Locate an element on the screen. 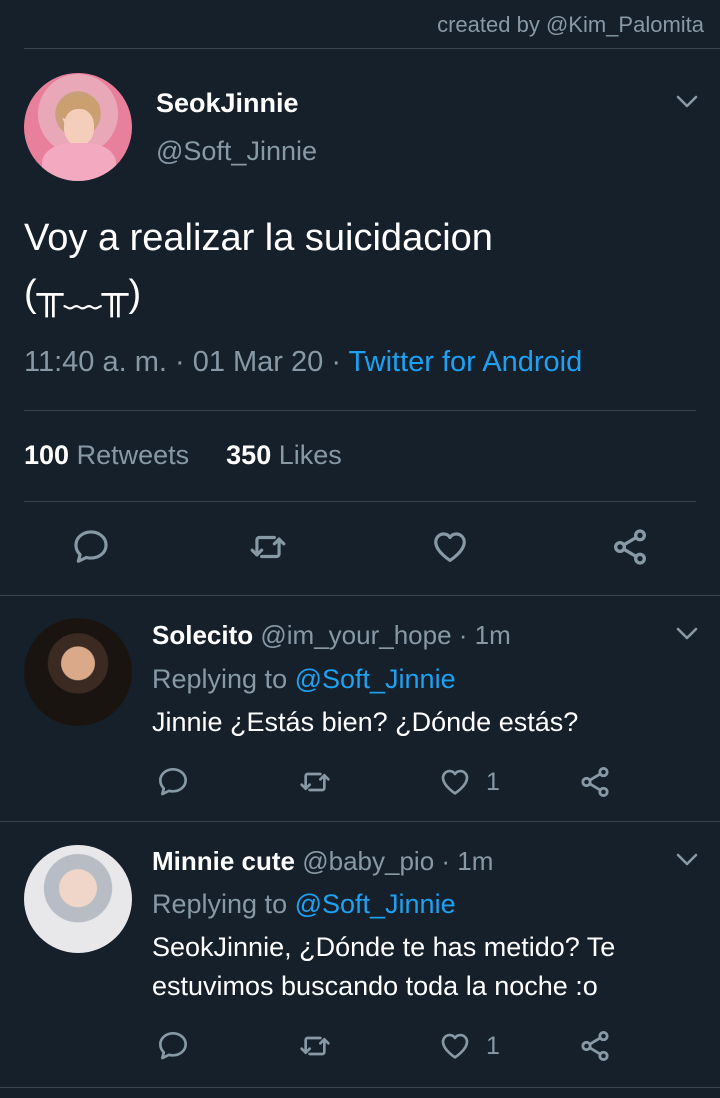  likes-count: 350 is located at coordinates (249, 455).